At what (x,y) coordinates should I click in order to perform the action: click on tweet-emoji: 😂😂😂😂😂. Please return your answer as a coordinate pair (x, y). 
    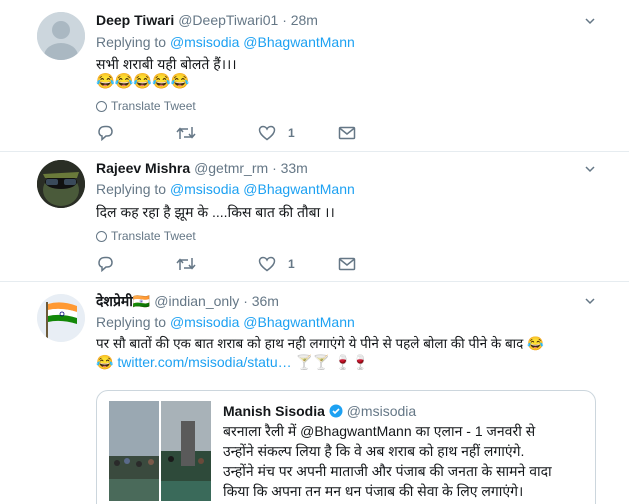
    Looking at the image, I should click on (143, 81).